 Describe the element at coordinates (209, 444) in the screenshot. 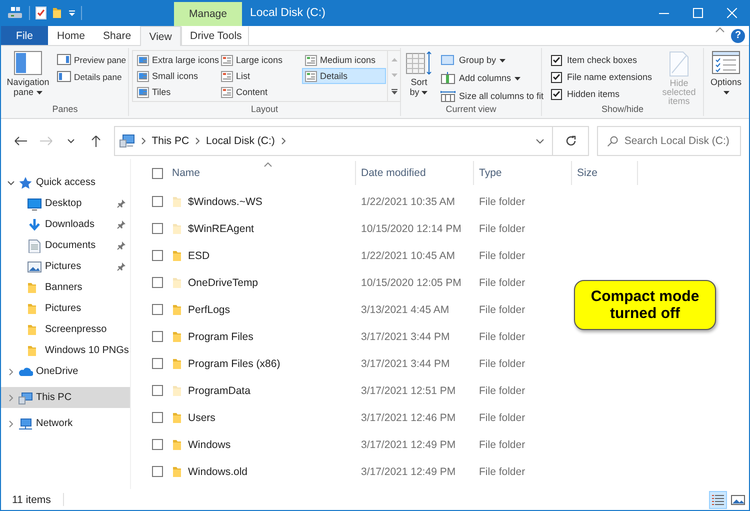

I see `file-name: Windows` at that location.